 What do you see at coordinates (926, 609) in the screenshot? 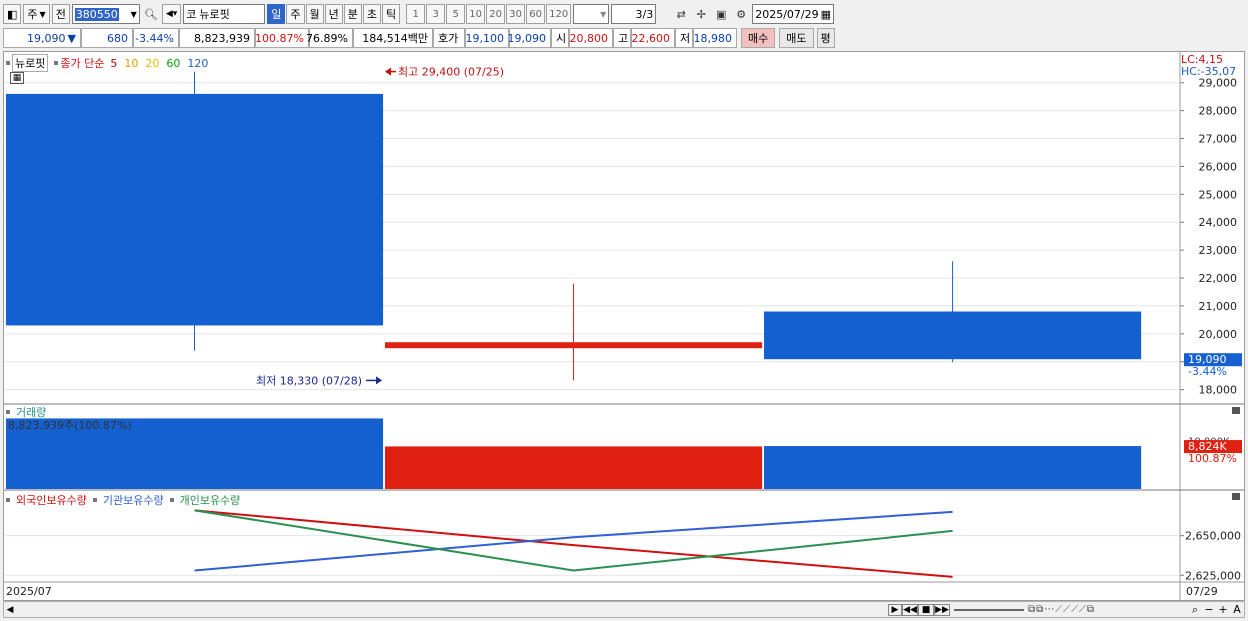
I see `stop-icon: ■` at bounding box center [926, 609].